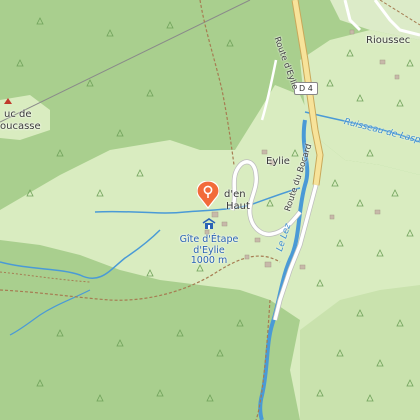 Image resolution: width=420 pixels, height=420 pixels. I want to click on gite-name-line2: d'Eylie, so click(209, 250).